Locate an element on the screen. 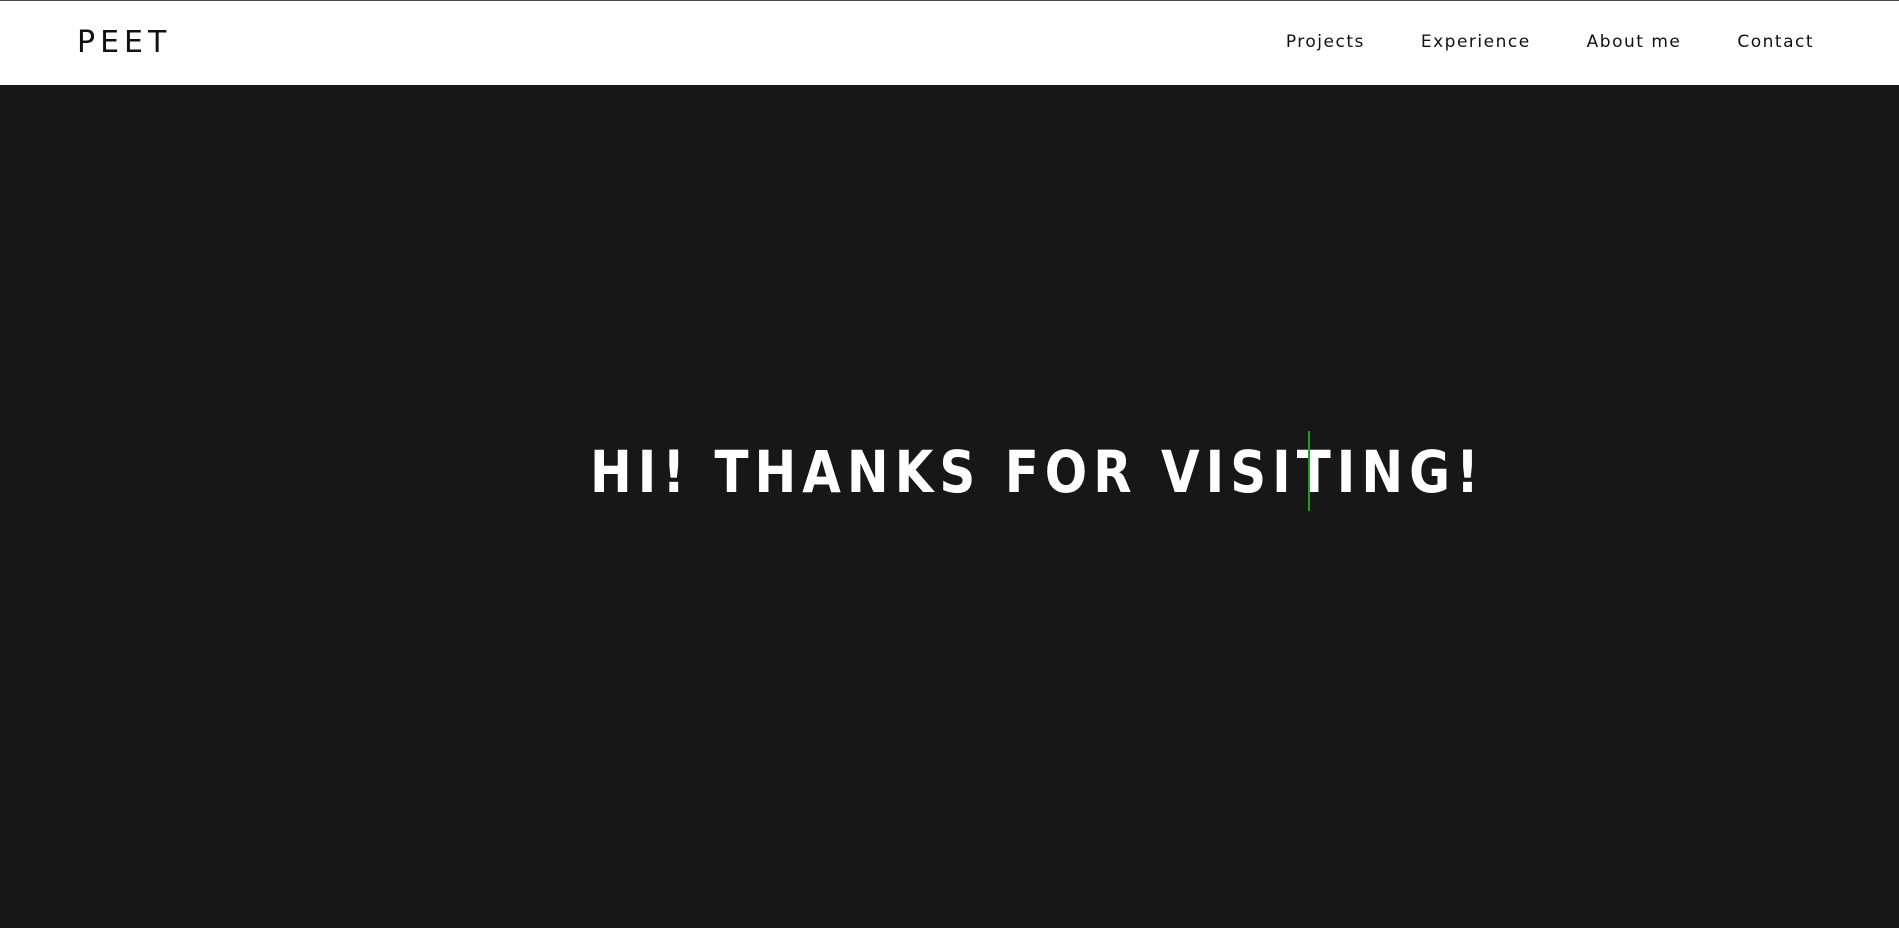 The height and width of the screenshot is (928, 1899). site-logo: PEET is located at coordinates (124, 43).